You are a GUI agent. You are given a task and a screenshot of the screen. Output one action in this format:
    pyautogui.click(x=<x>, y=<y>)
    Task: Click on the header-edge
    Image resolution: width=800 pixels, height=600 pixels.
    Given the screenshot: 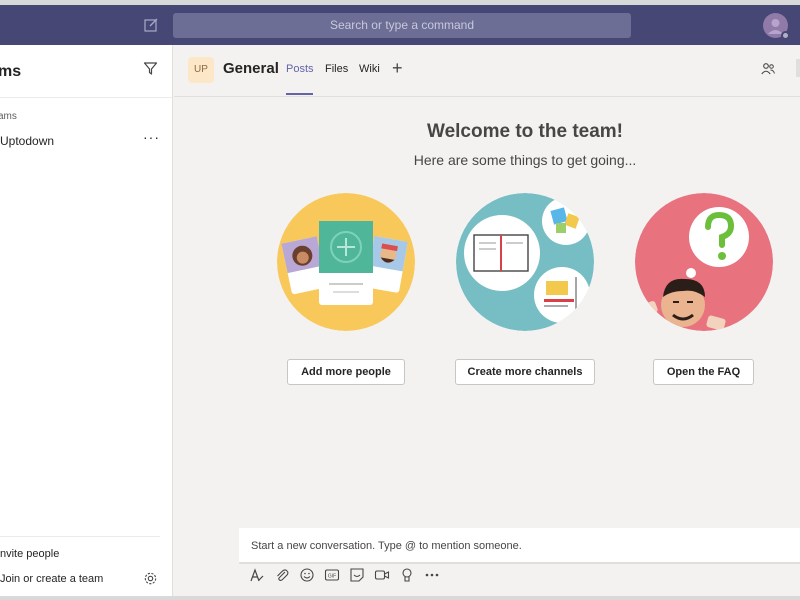 What is the action you would take?
    pyautogui.click(x=798, y=68)
    